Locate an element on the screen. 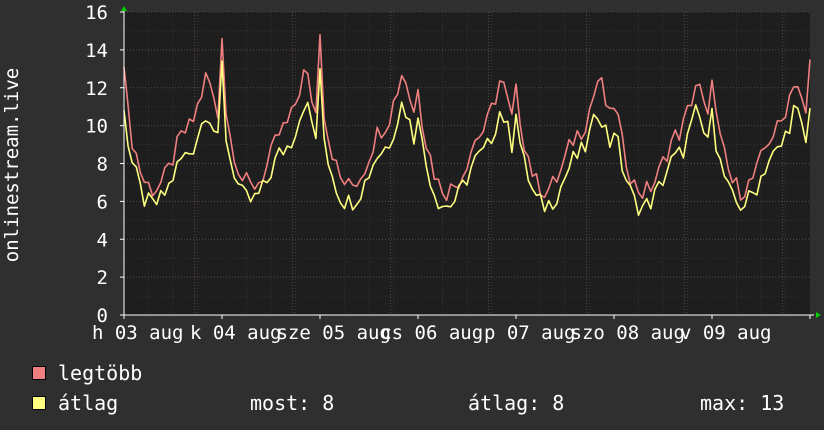 This screenshot has width=824, height=430. y-tick-label: 4 is located at coordinates (102, 240).